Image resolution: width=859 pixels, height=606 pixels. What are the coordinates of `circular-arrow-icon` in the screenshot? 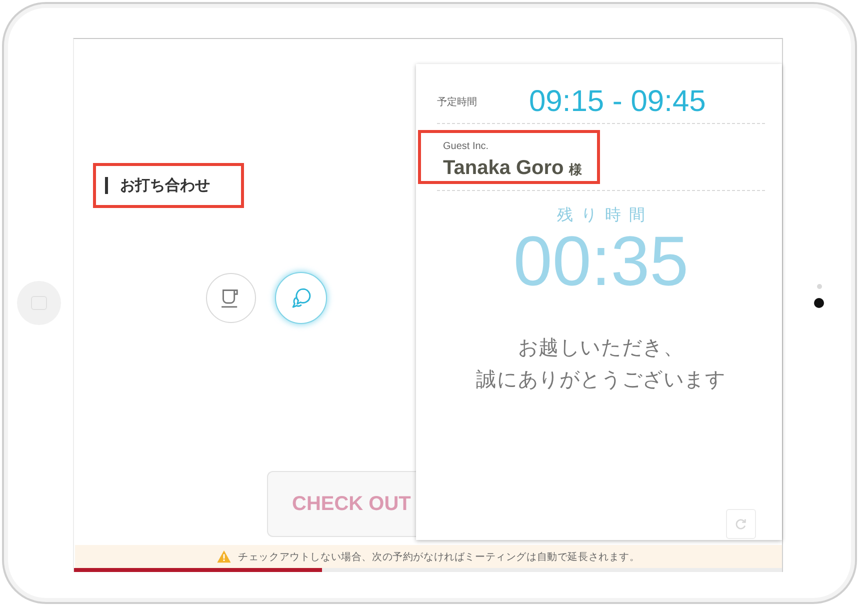 It's located at (741, 524).